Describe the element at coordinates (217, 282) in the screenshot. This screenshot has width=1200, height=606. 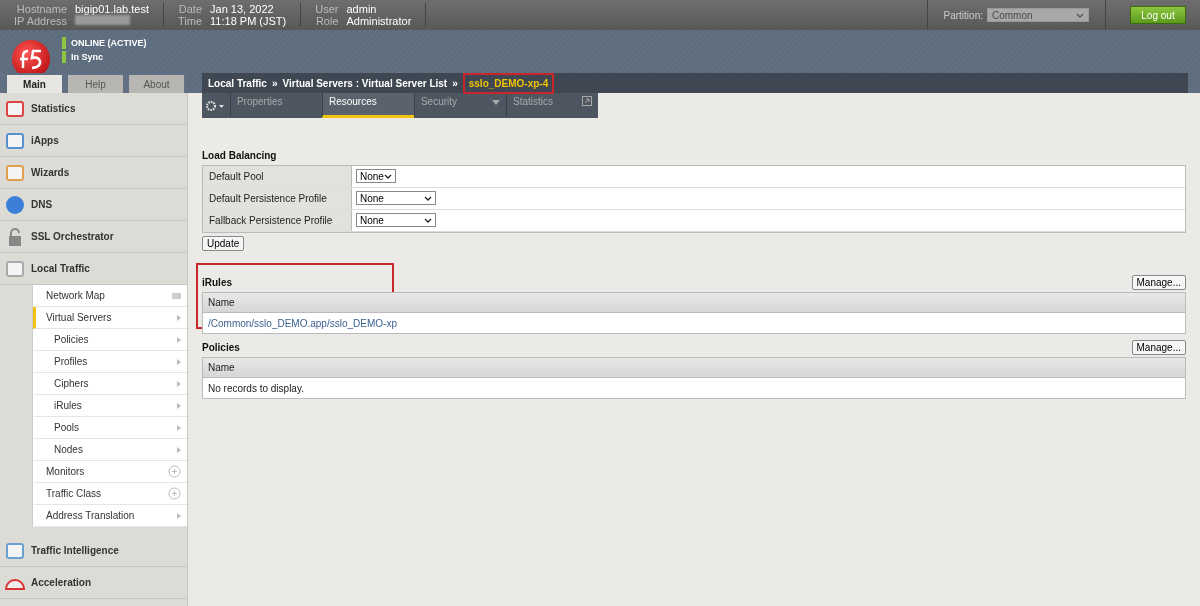
I see `section-title: iRules` at that location.